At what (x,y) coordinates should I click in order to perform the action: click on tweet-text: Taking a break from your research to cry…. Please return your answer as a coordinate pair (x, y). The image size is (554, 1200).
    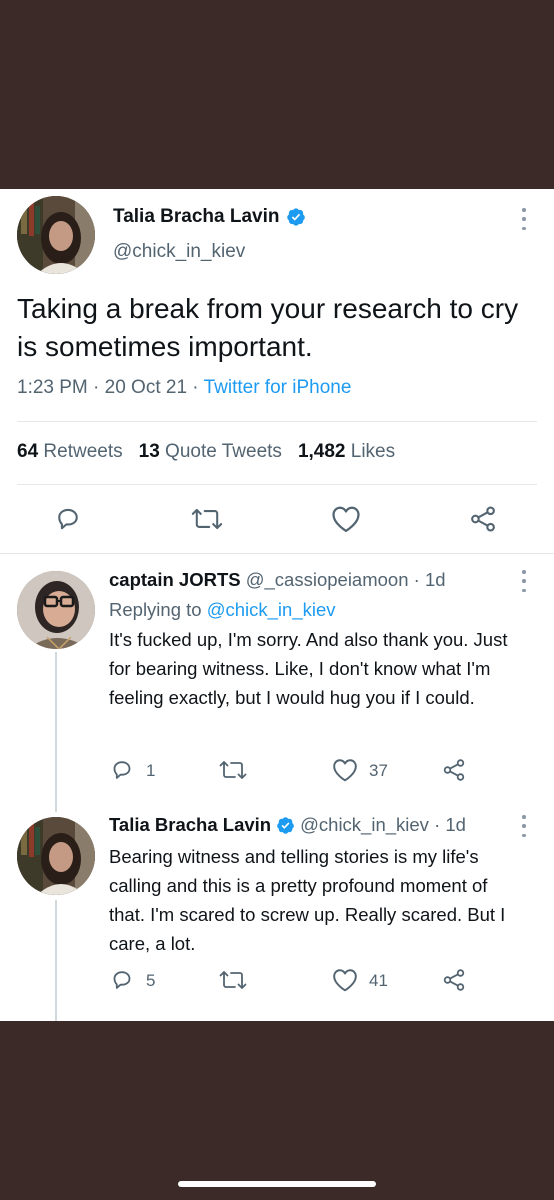
    Looking at the image, I should click on (268, 327).